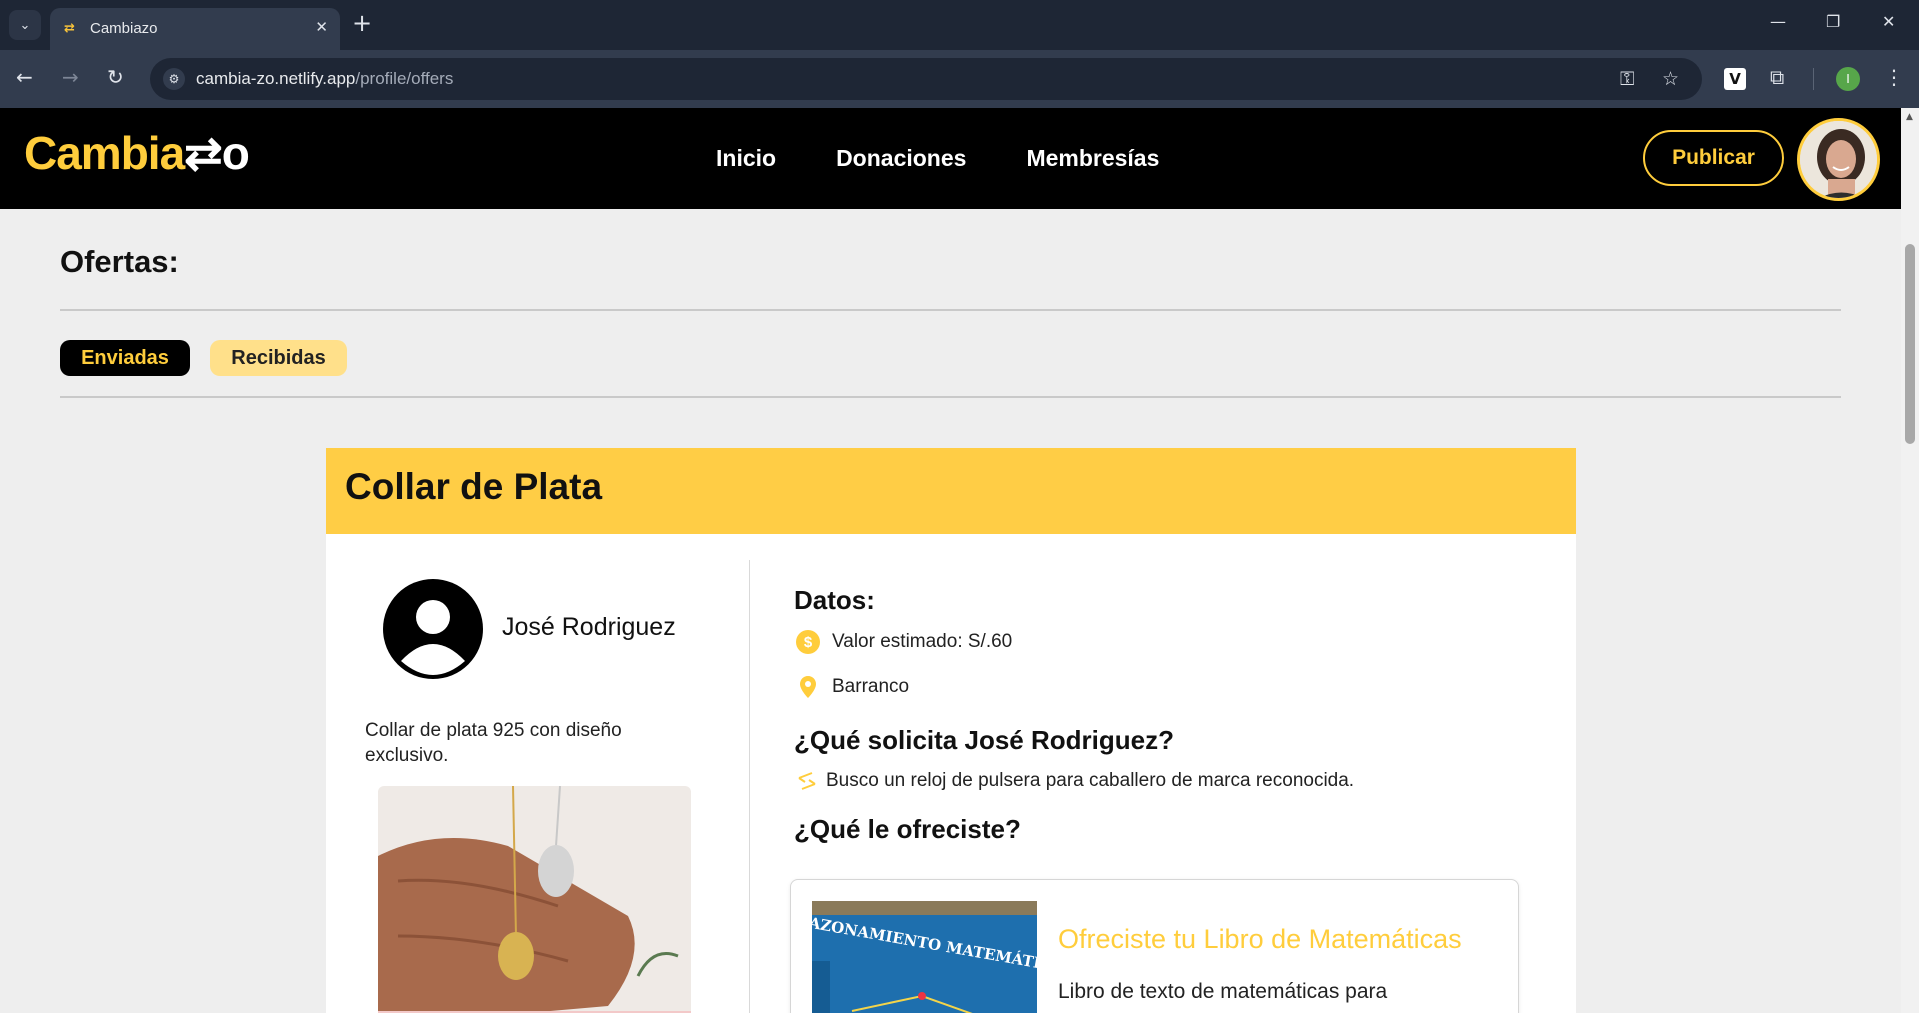  I want to click on user-icon, so click(433, 629).